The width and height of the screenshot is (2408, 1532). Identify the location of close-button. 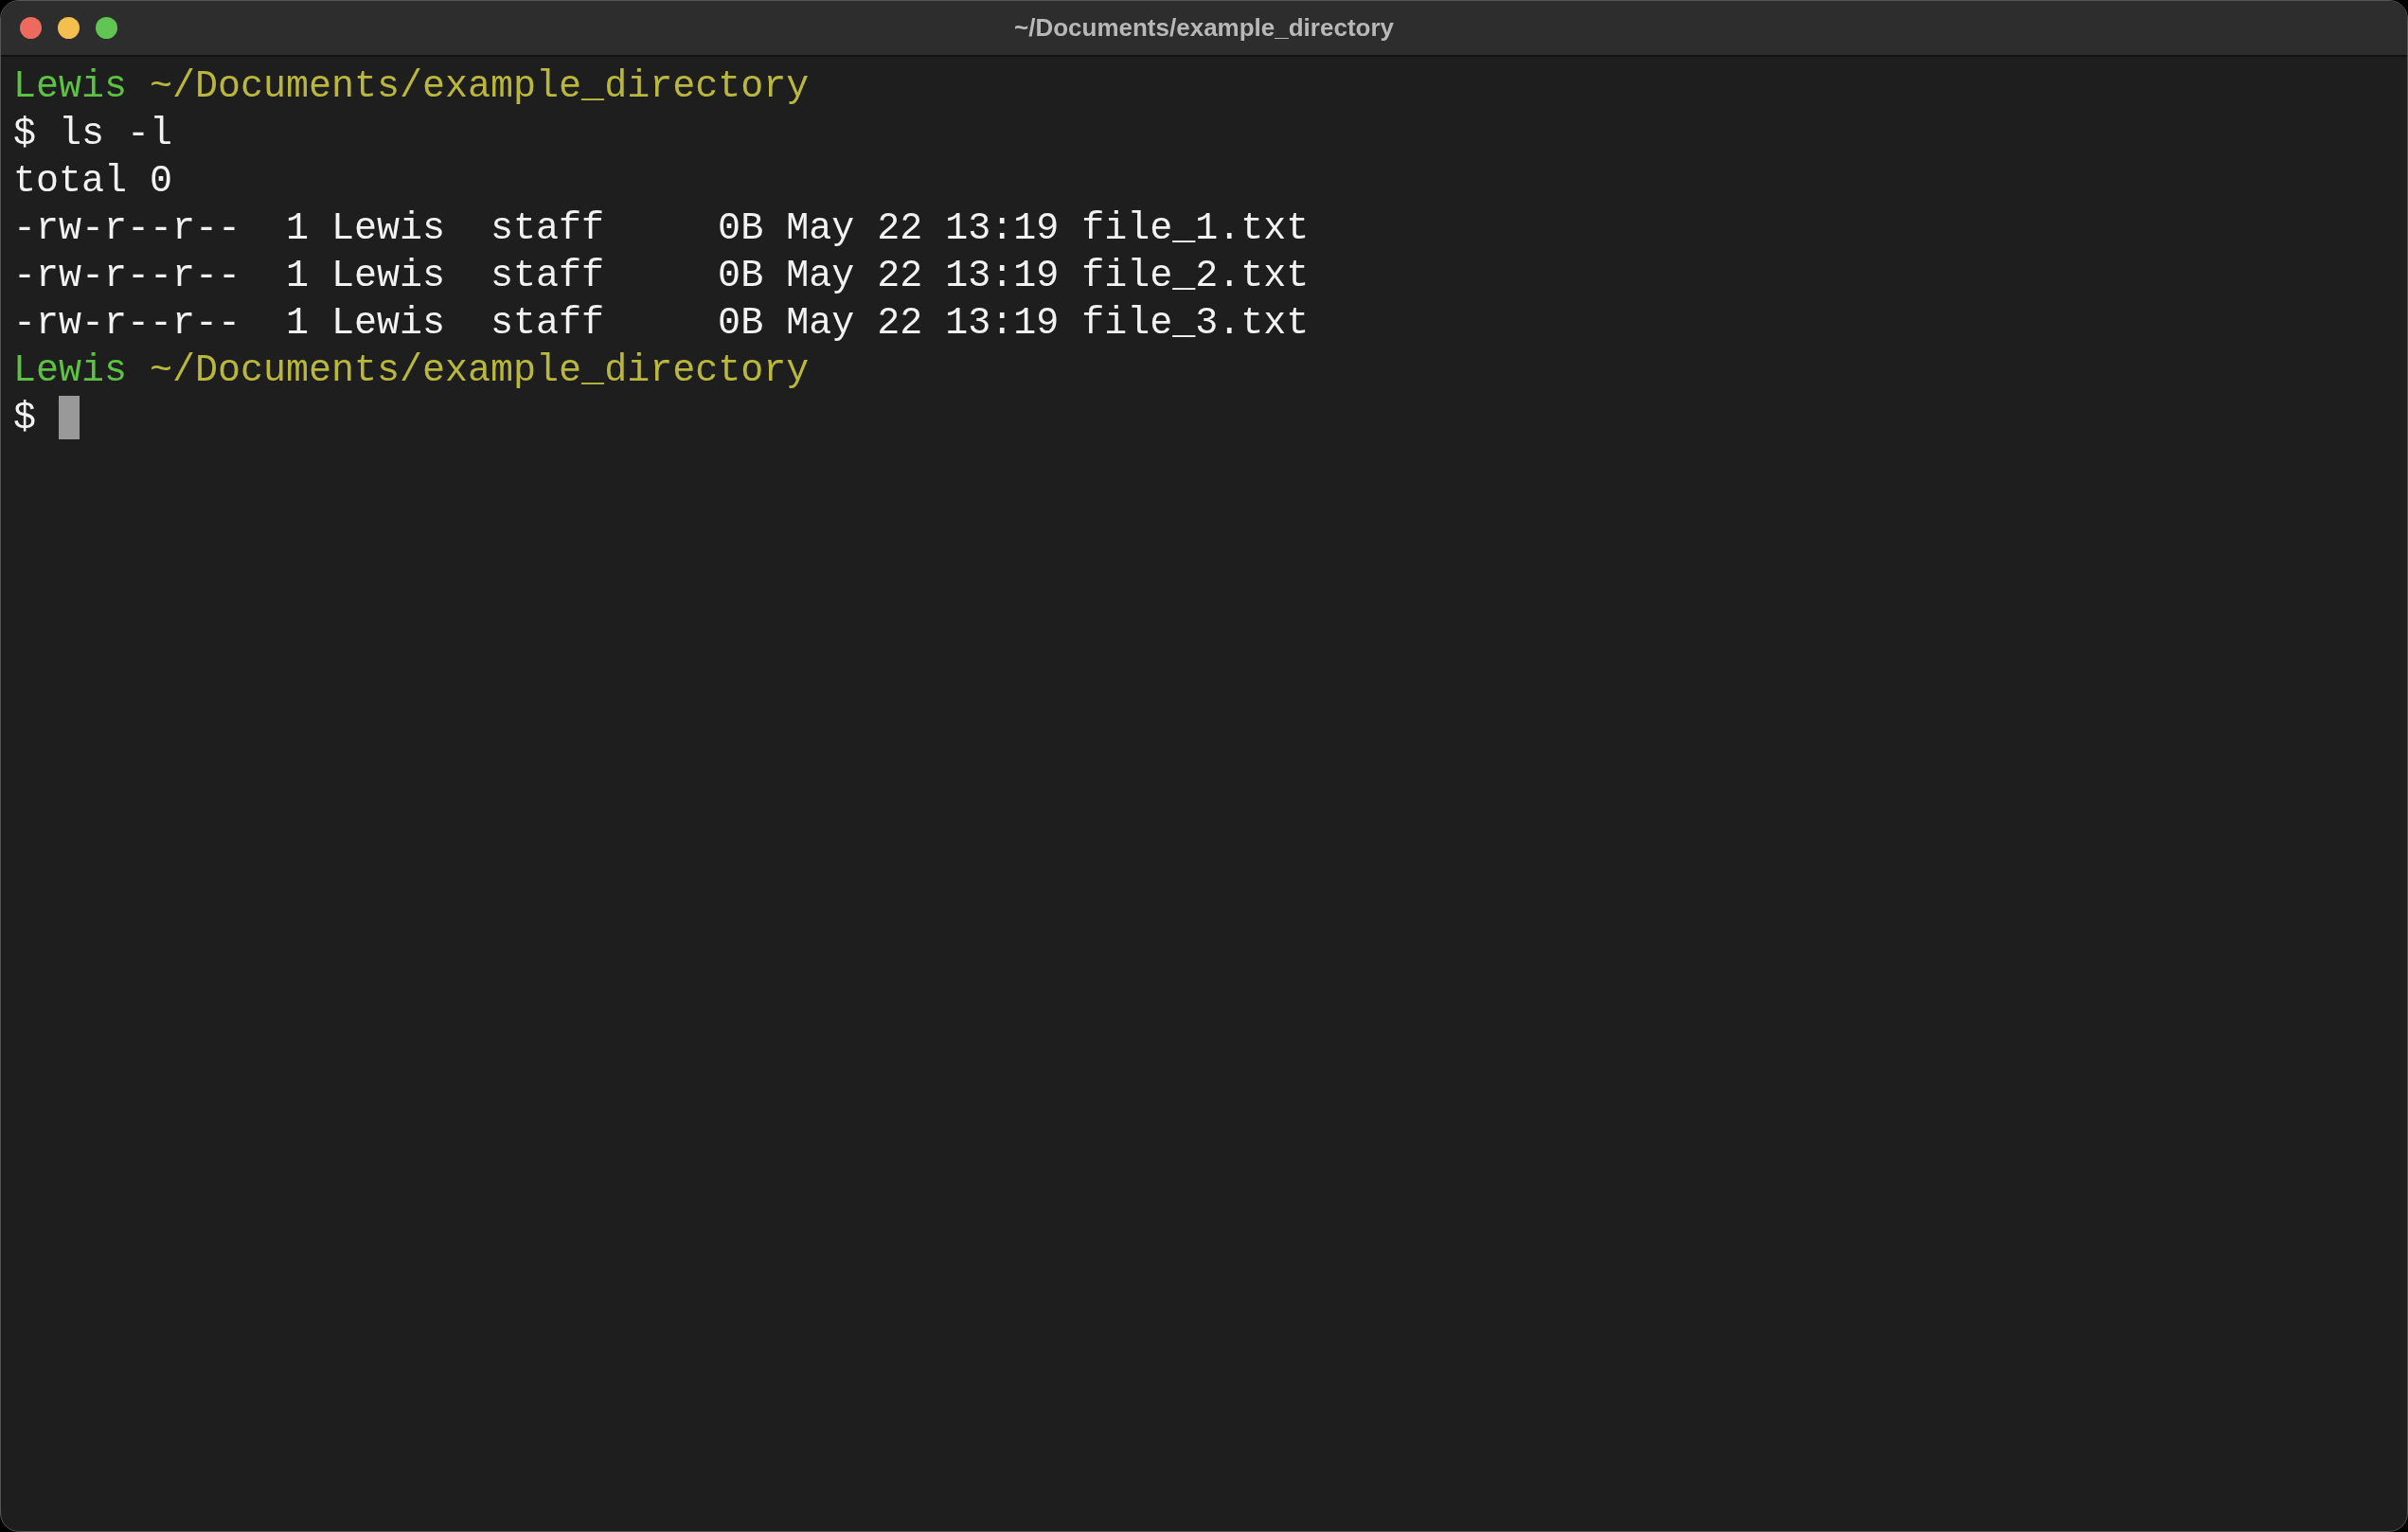
(31, 28).